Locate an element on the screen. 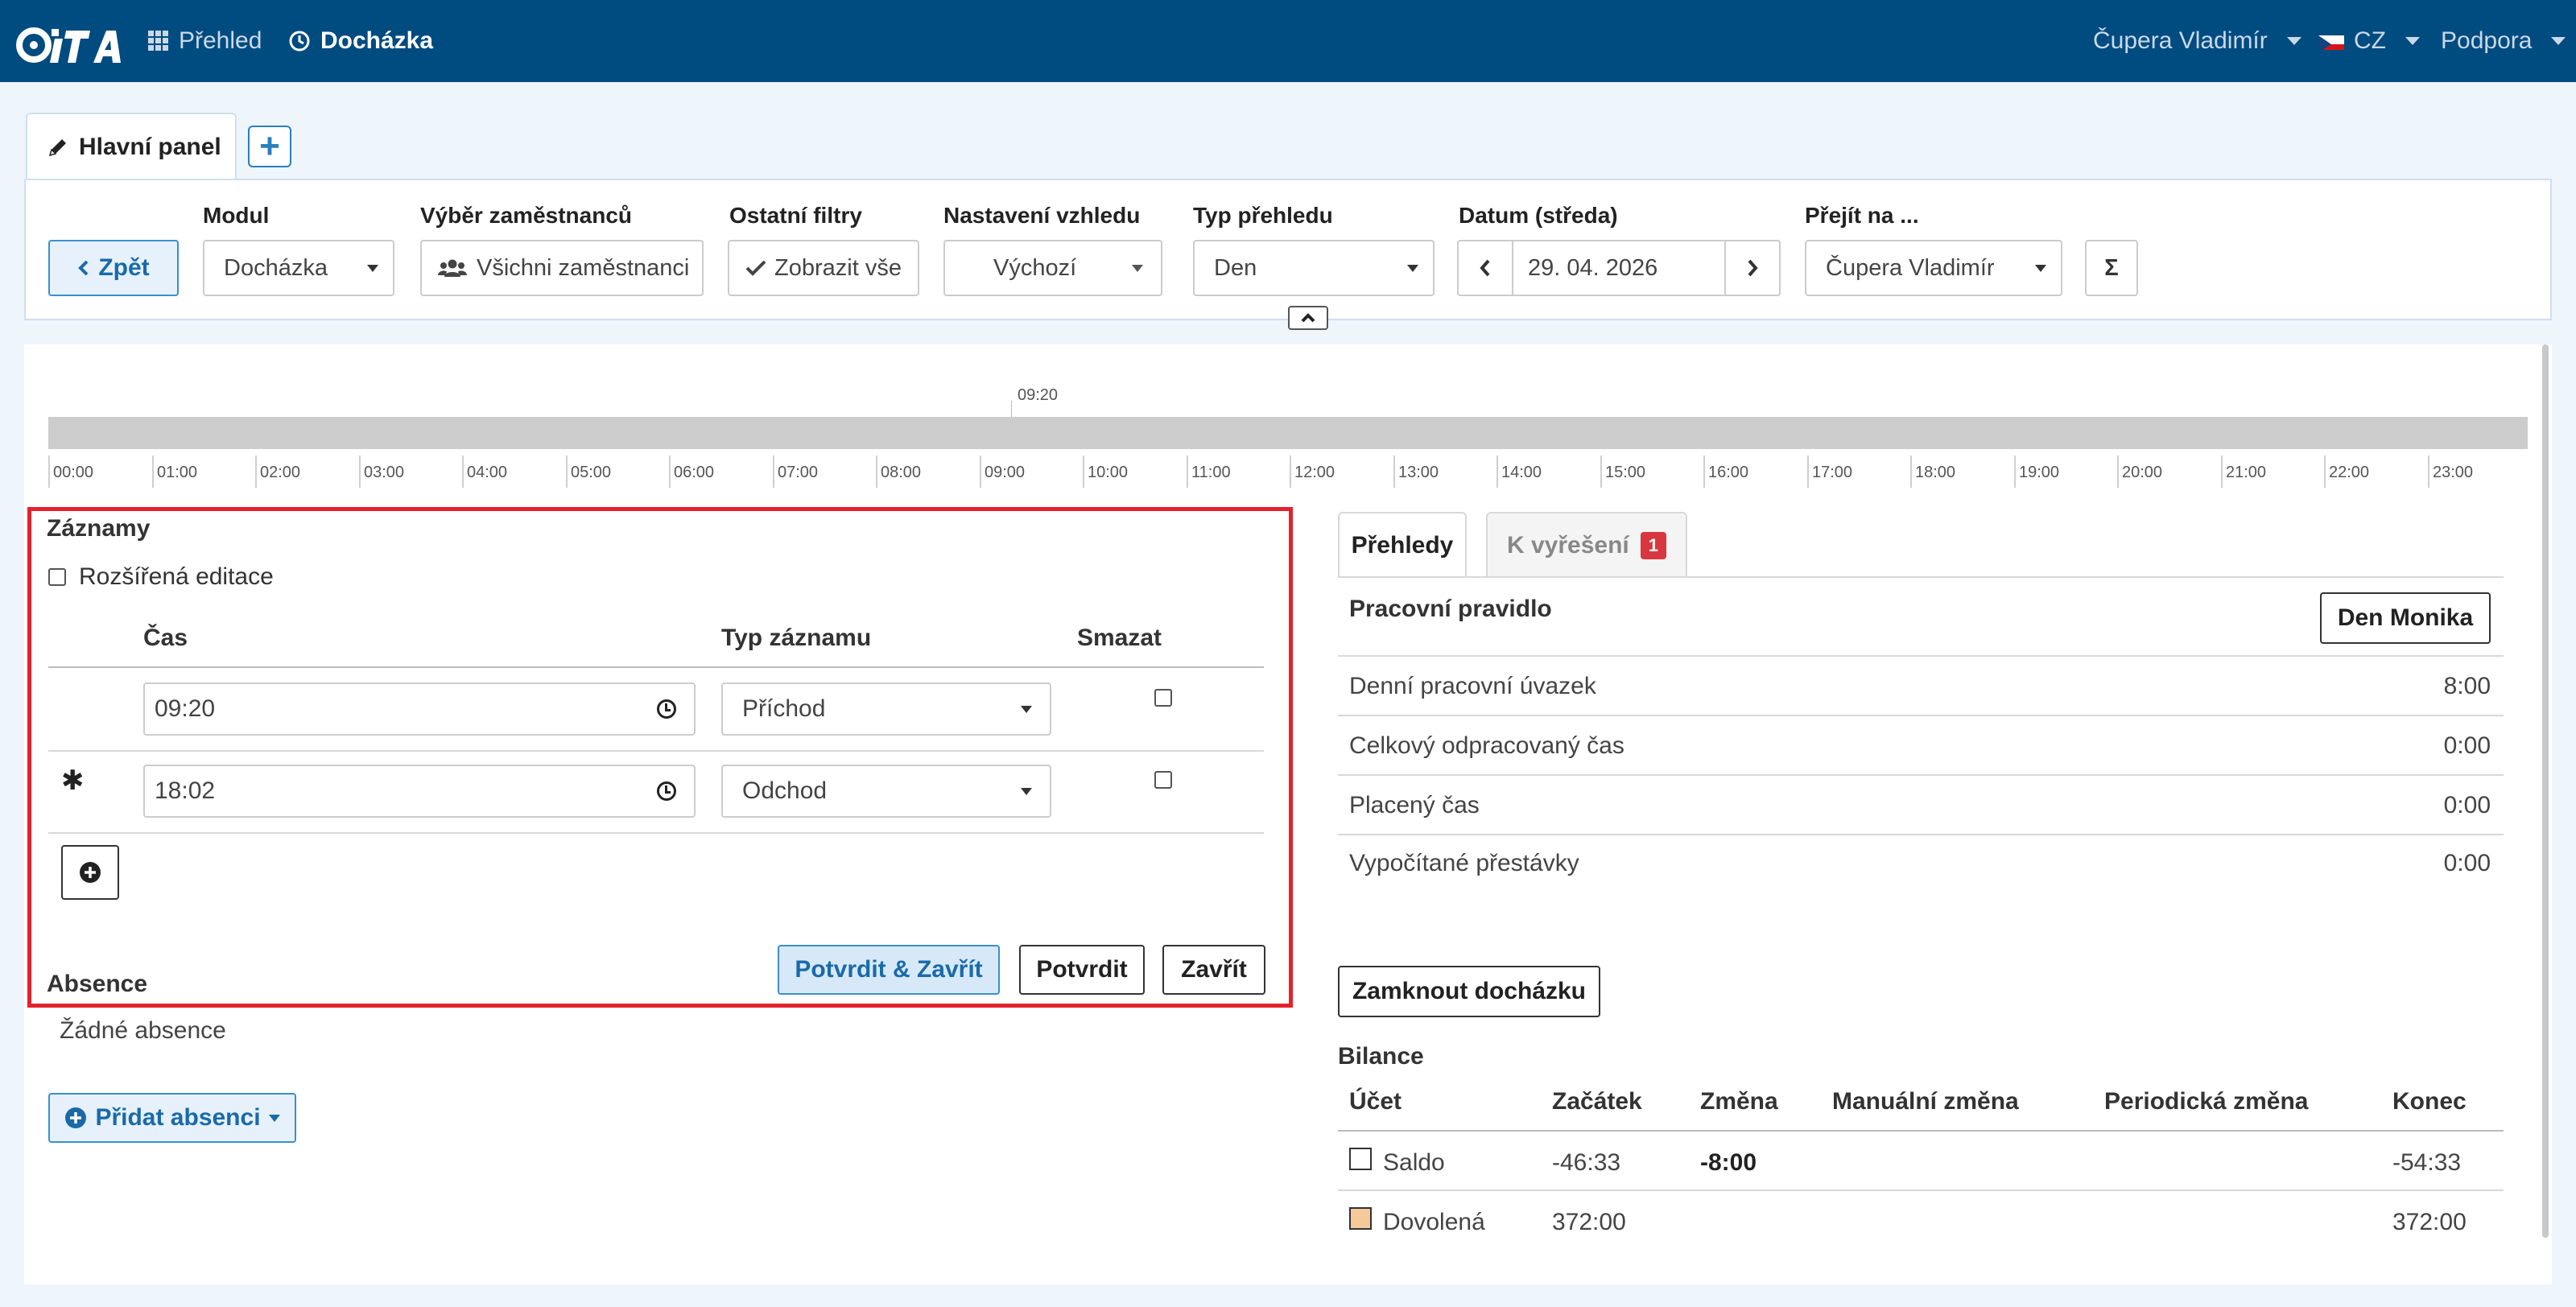  sigma-icon: Σ is located at coordinates (2111, 267).